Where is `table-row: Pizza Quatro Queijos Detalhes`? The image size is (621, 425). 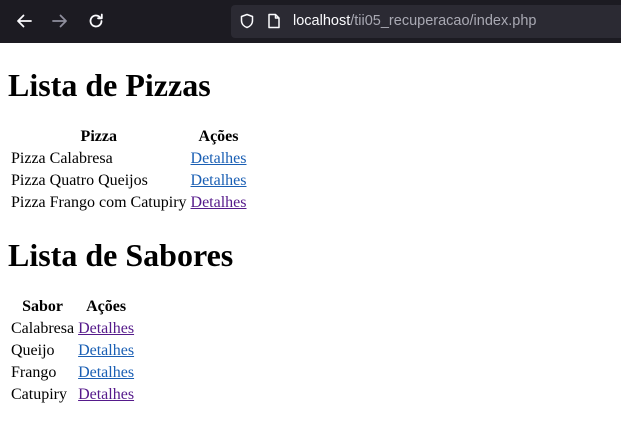
table-row: Pizza Quatro Queijos Detalhes is located at coordinates (129, 181).